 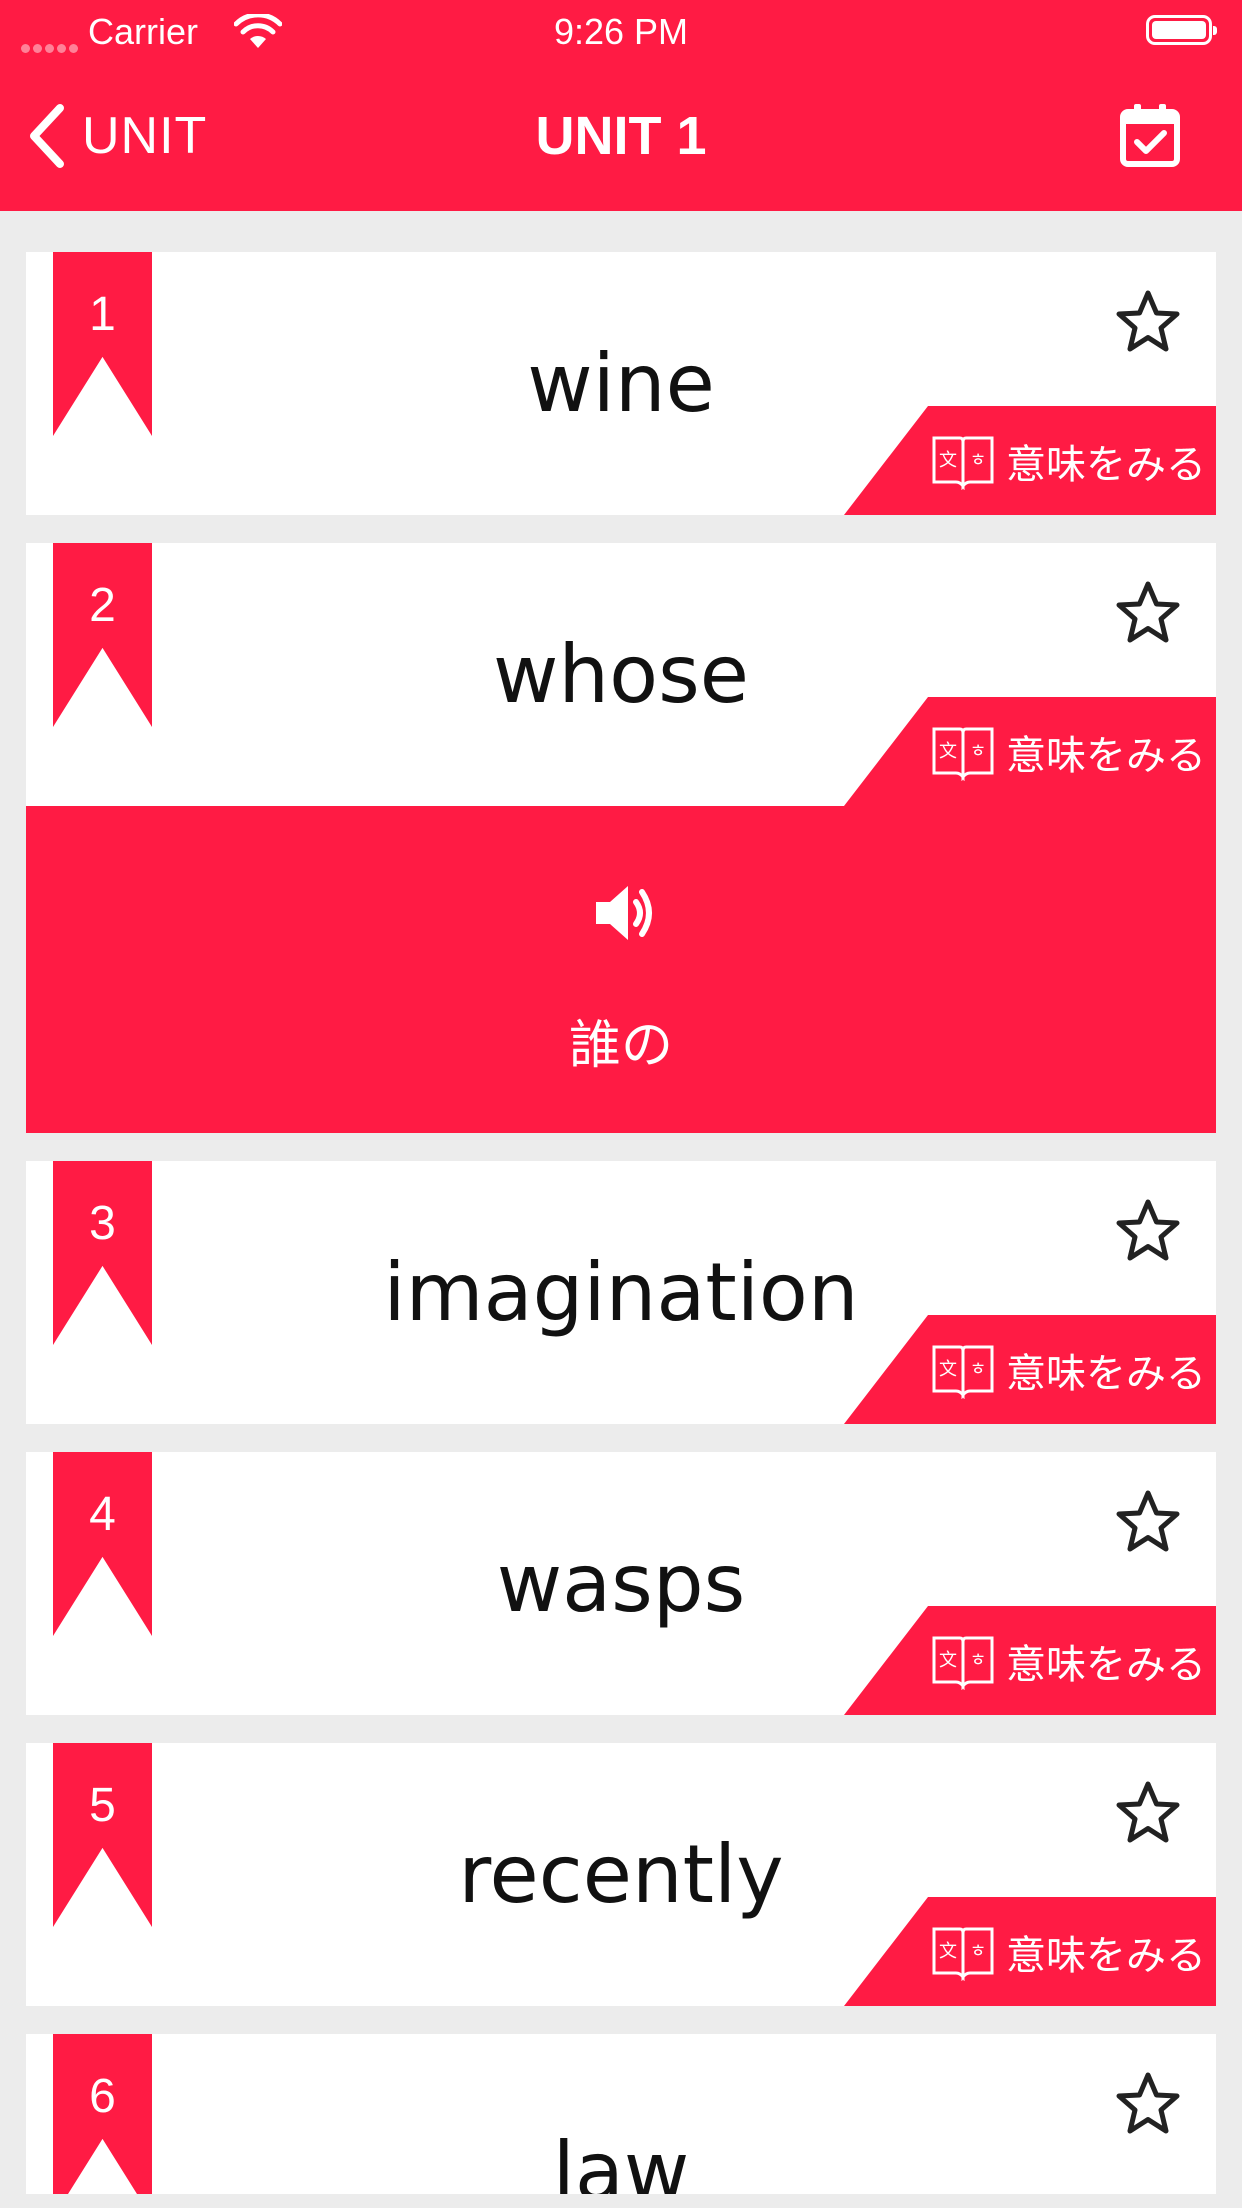 What do you see at coordinates (621, 2114) in the screenshot?
I see `word-card: 6 law` at bounding box center [621, 2114].